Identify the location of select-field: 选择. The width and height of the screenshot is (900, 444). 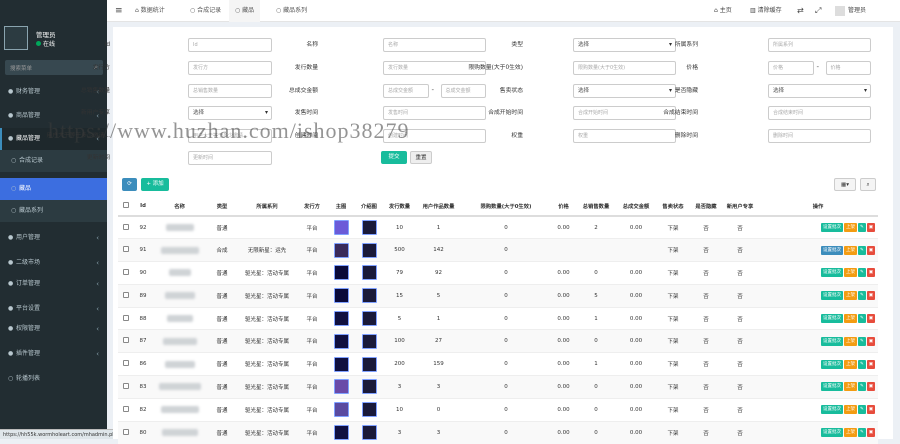
(819, 91).